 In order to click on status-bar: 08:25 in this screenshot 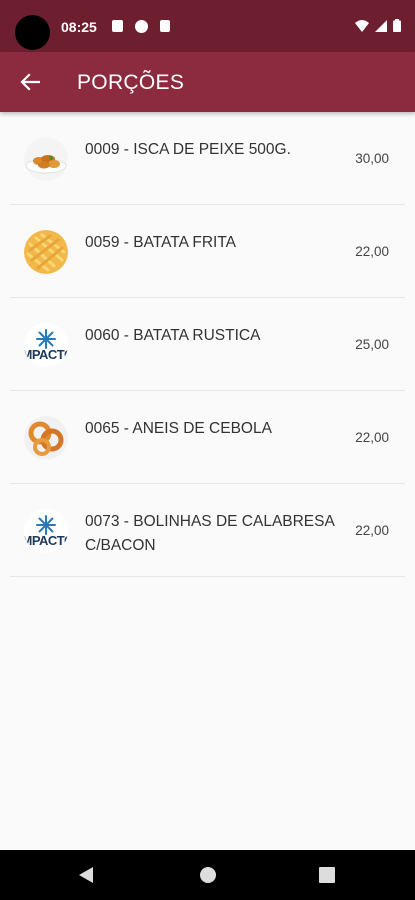, I will do `click(207, 26)`.